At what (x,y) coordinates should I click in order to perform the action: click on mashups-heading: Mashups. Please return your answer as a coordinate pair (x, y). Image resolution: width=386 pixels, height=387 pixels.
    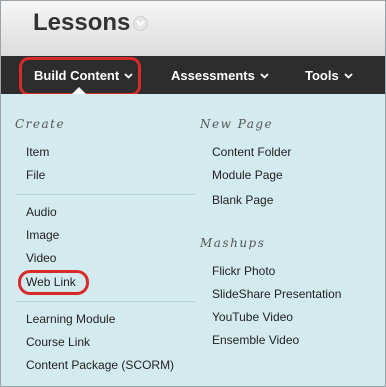
    Looking at the image, I should click on (233, 243).